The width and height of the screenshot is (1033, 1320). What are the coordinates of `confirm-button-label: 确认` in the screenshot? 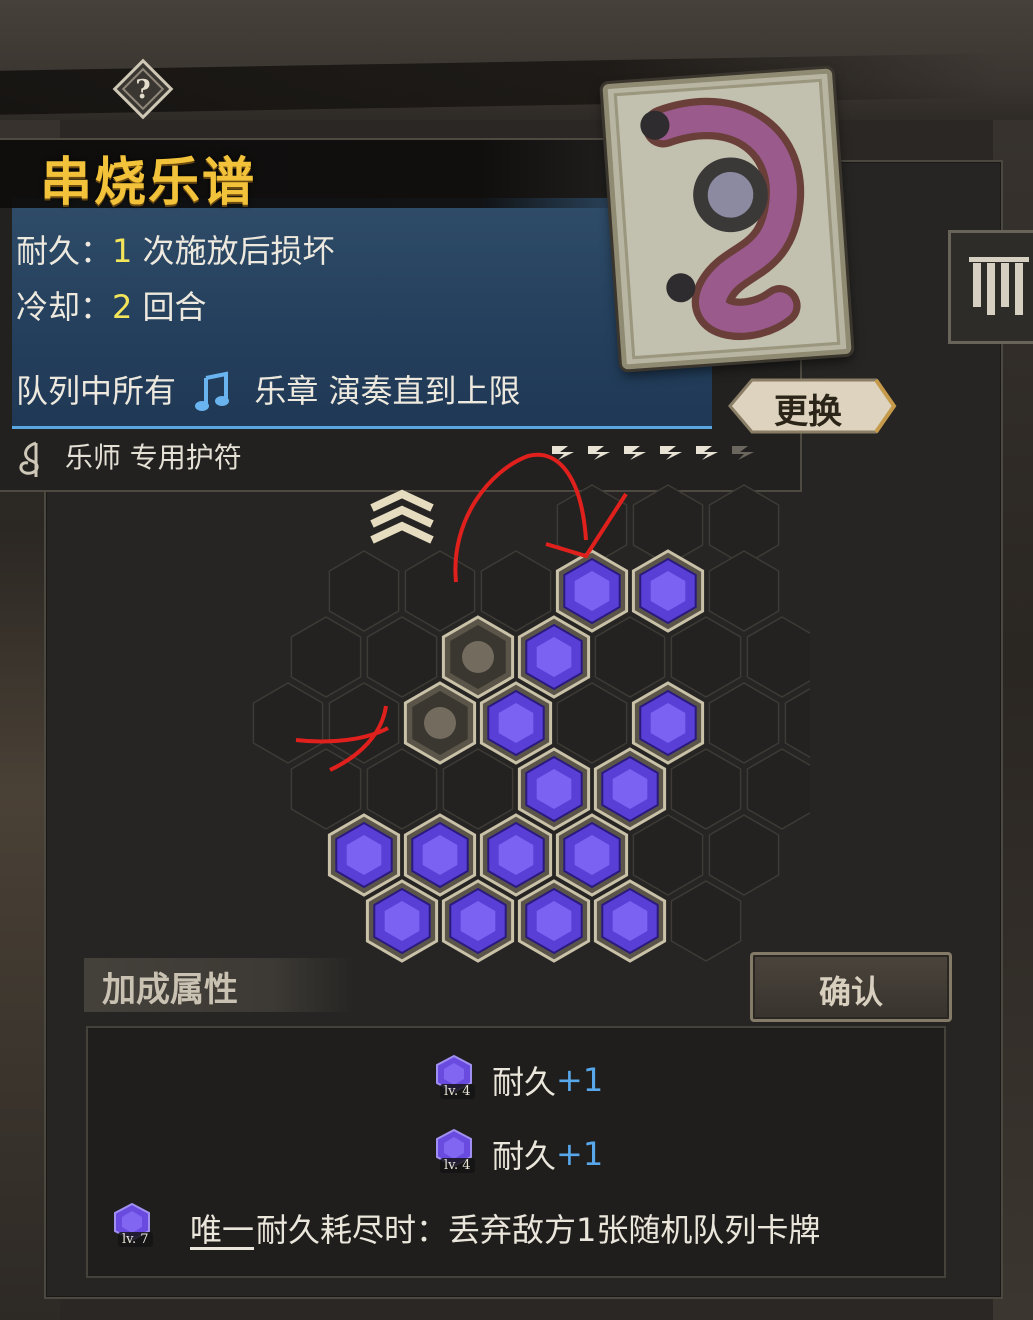 It's located at (850, 992).